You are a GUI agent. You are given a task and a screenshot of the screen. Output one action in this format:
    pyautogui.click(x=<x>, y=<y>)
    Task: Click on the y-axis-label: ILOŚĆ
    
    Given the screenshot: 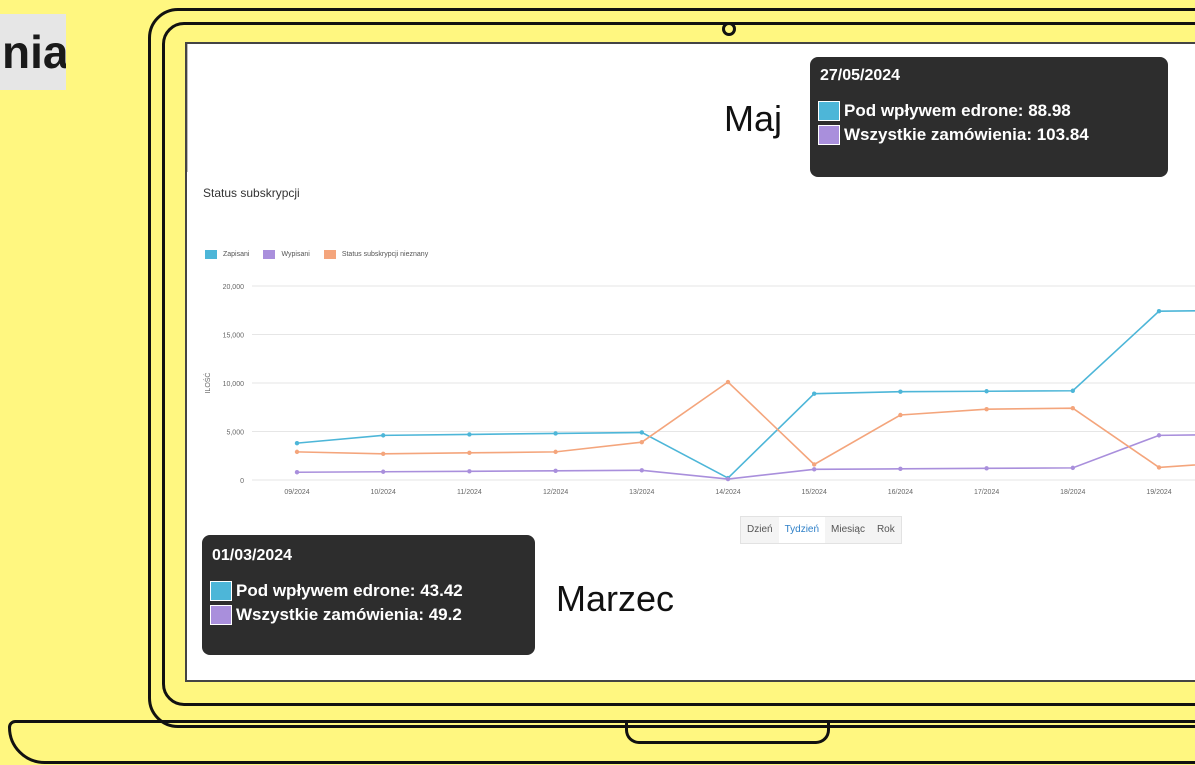 What is the action you would take?
    pyautogui.click(x=207, y=382)
    